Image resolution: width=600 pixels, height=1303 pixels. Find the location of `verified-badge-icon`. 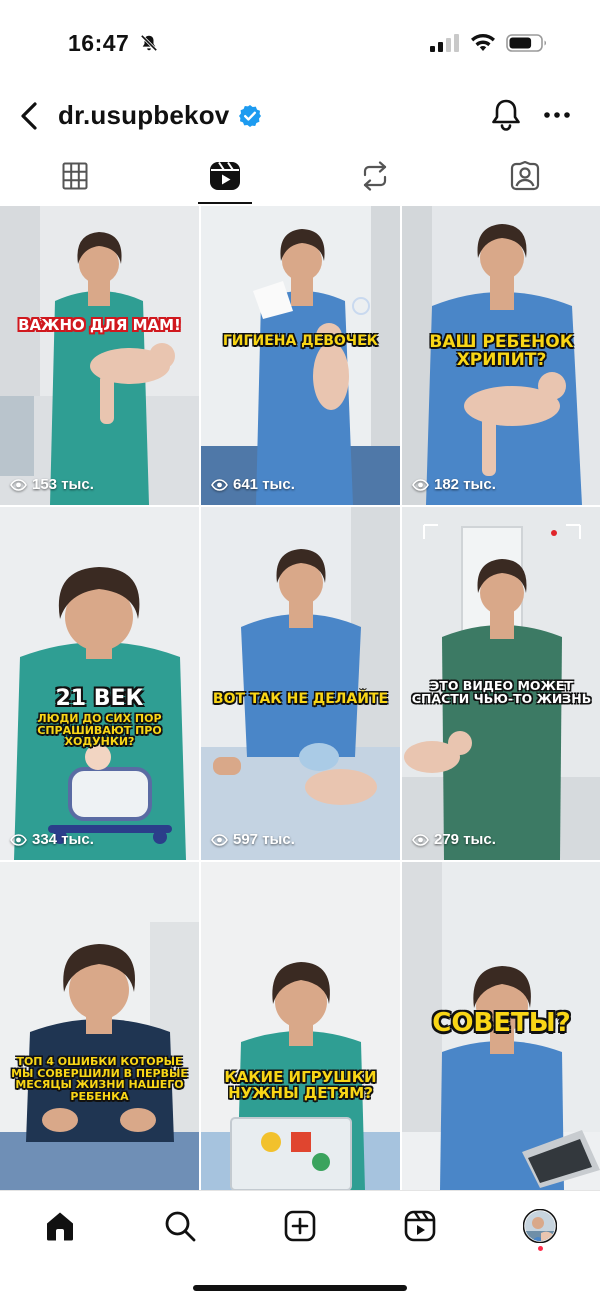

verified-badge-icon is located at coordinates (250, 116).